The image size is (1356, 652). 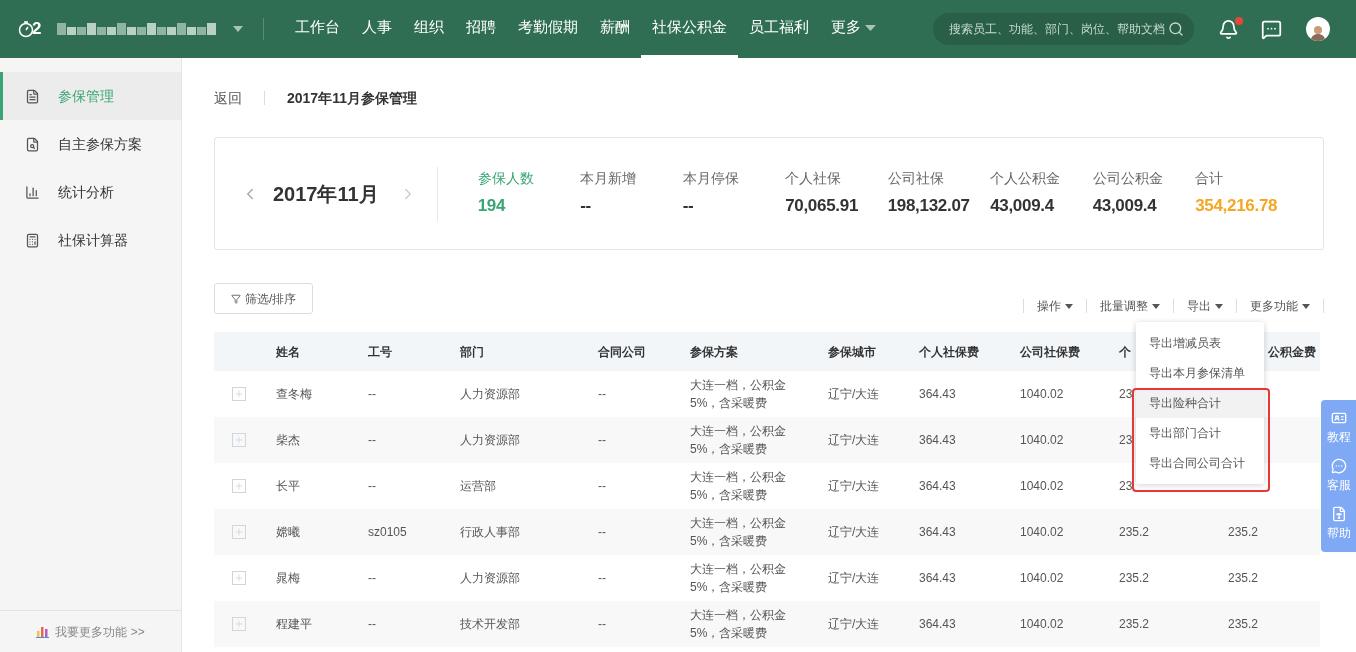 I want to click on stat-item: 公司社保 198,132.07, so click(x=939, y=193).